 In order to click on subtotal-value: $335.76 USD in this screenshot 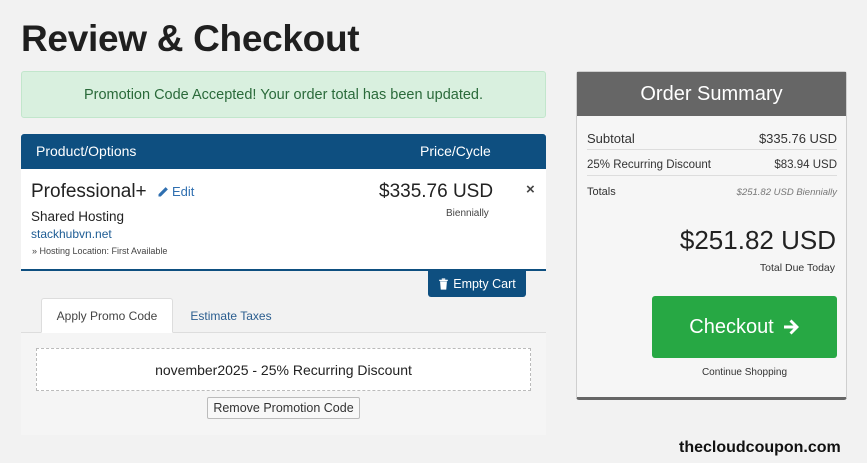, I will do `click(797, 138)`.